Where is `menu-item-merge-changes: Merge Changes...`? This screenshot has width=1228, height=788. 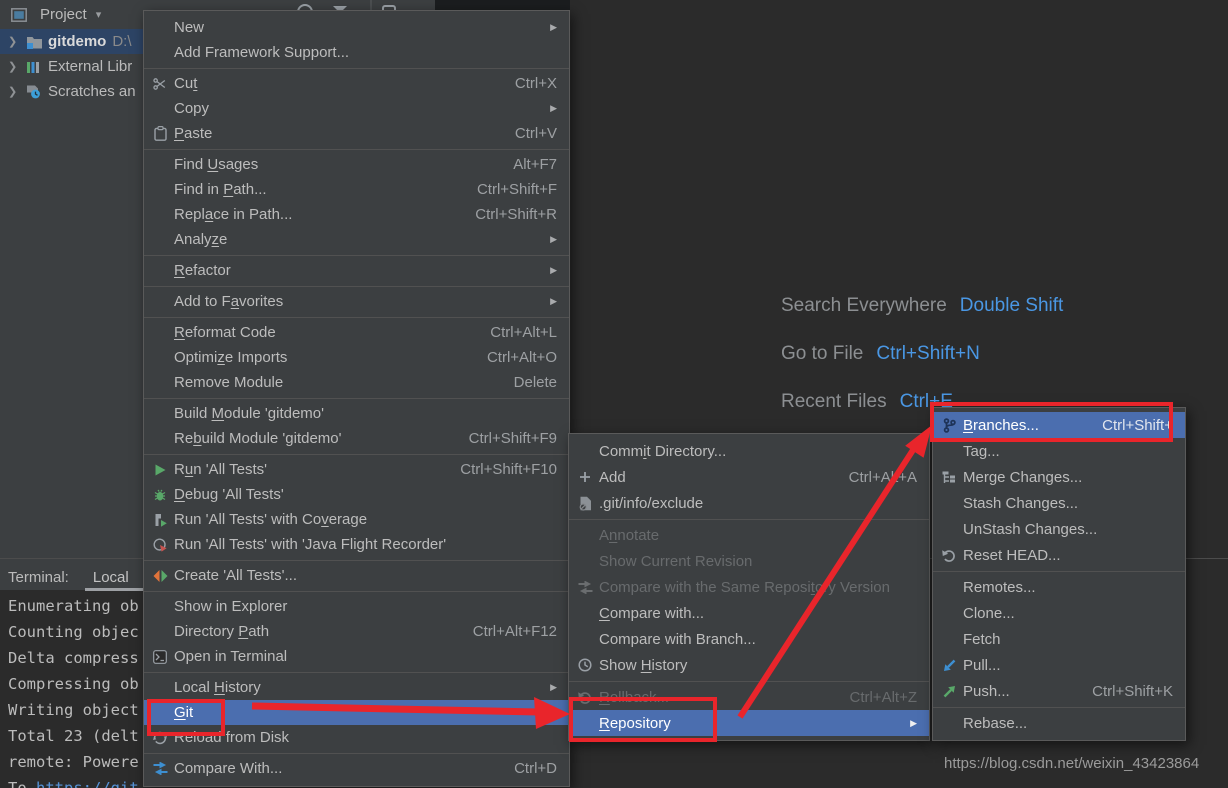 menu-item-merge-changes: Merge Changes... is located at coordinates (1059, 477).